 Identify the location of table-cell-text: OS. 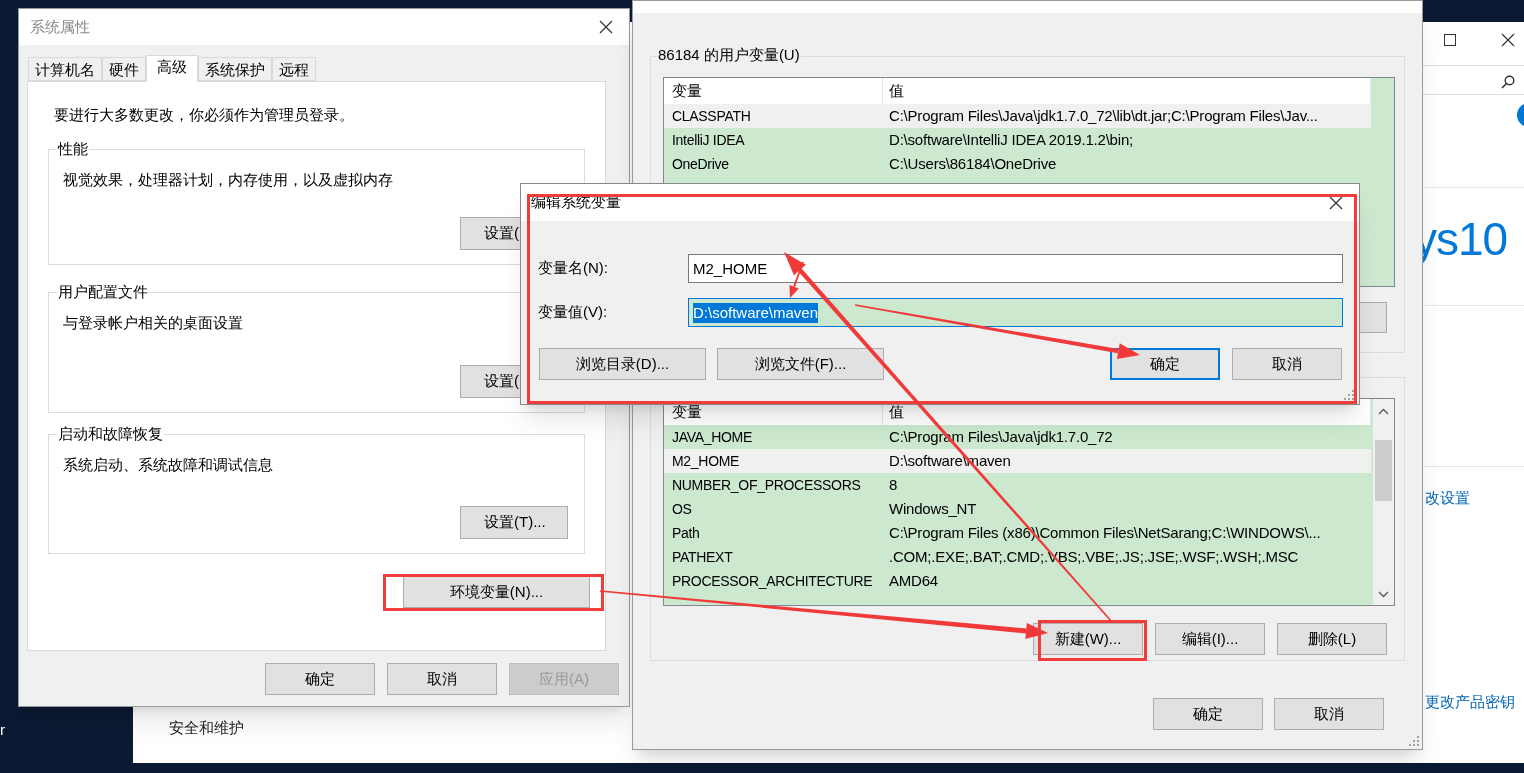
(682, 509).